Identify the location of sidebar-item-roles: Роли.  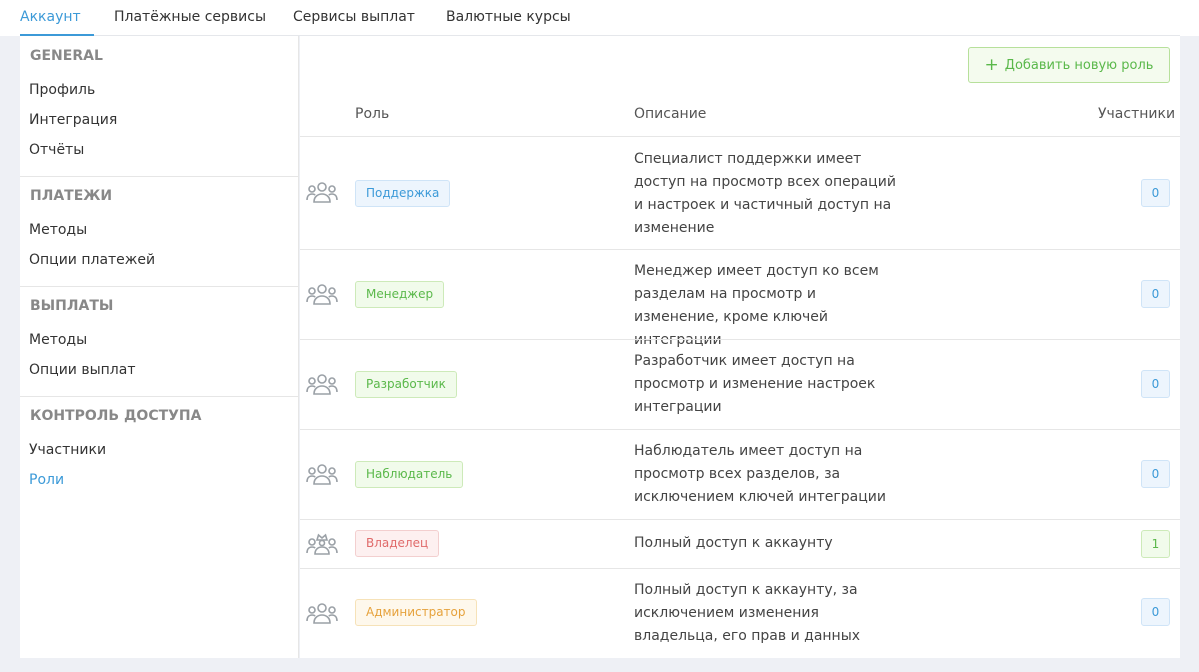
(46, 480).